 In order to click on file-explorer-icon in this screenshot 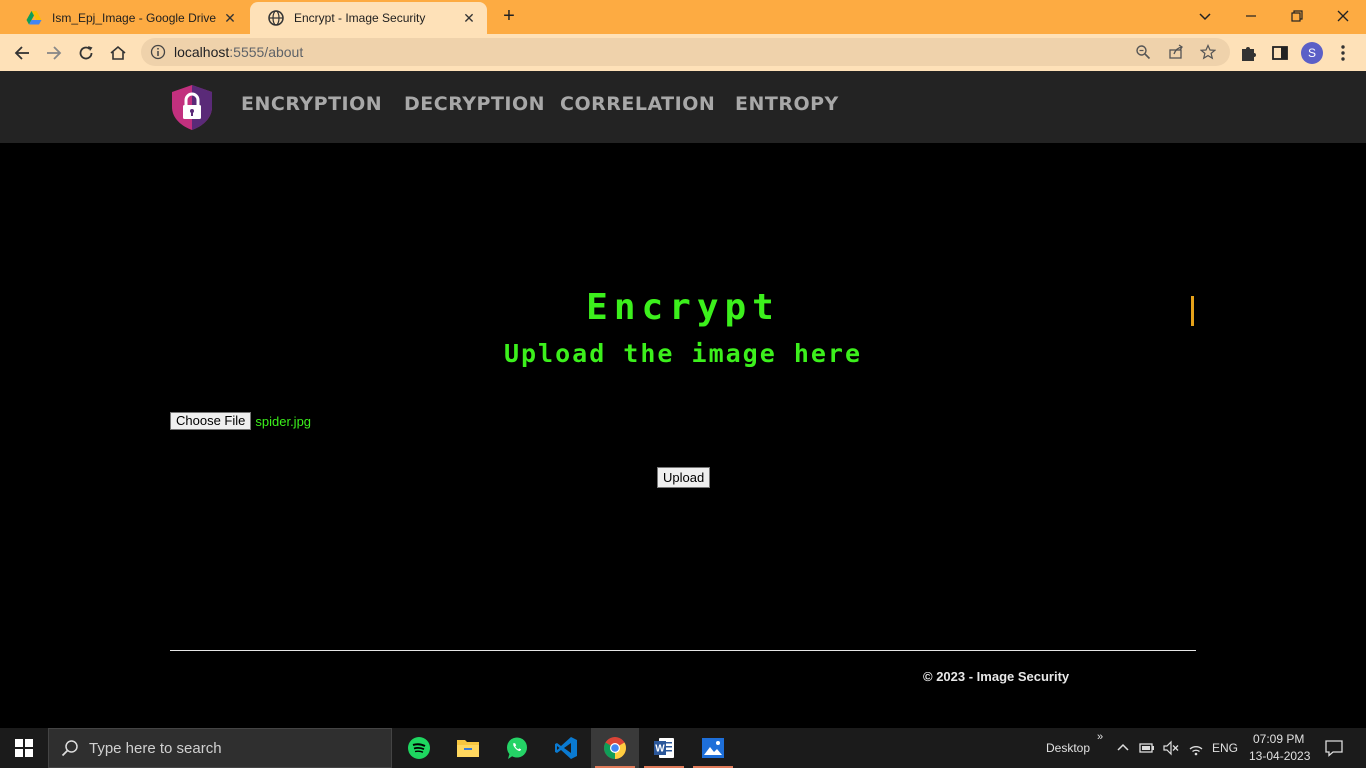, I will do `click(468, 748)`.